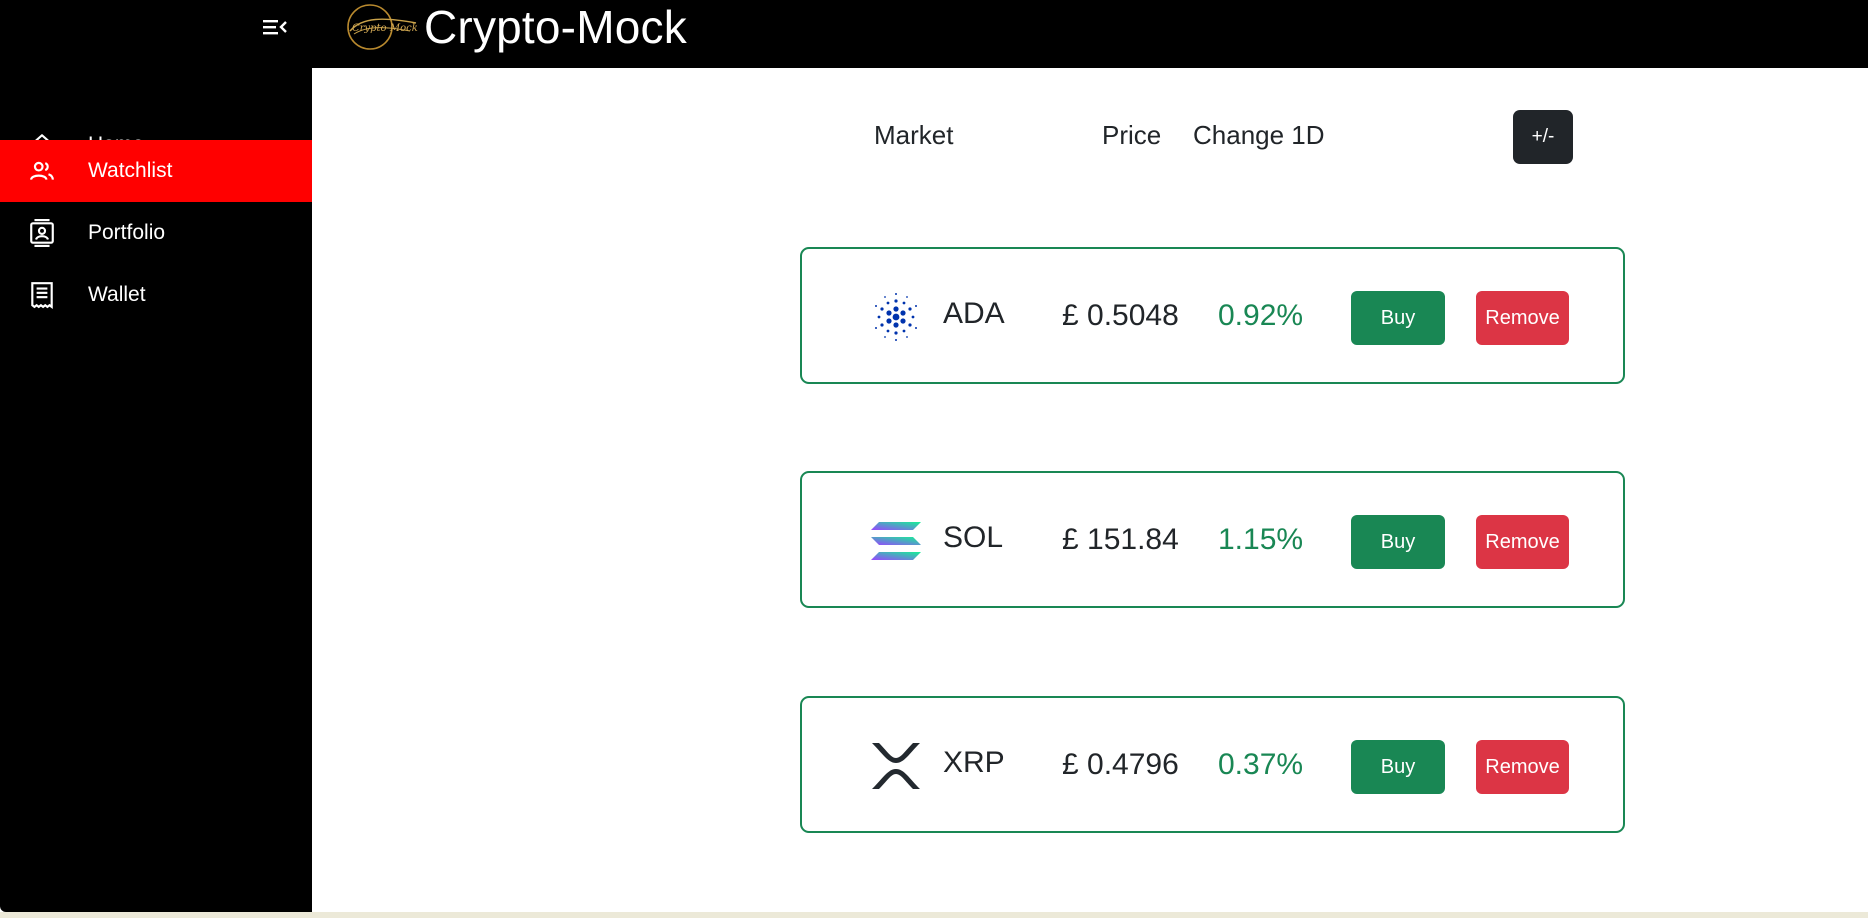  I want to click on sidebar-item-label: Watchlist, so click(130, 170).